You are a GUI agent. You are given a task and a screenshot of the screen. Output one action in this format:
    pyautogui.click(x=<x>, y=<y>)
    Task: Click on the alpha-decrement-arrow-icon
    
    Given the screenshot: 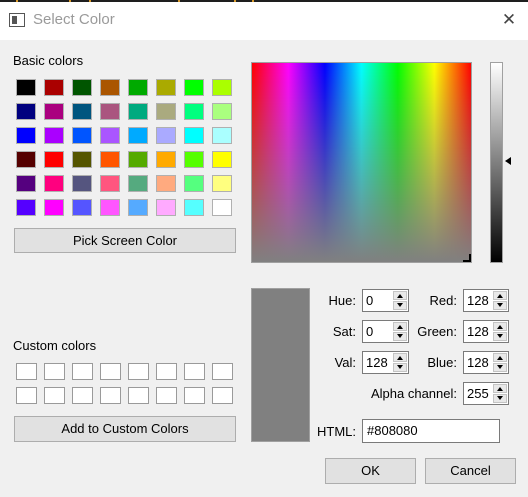 What is the action you would take?
    pyautogui.click(x=500, y=398)
    